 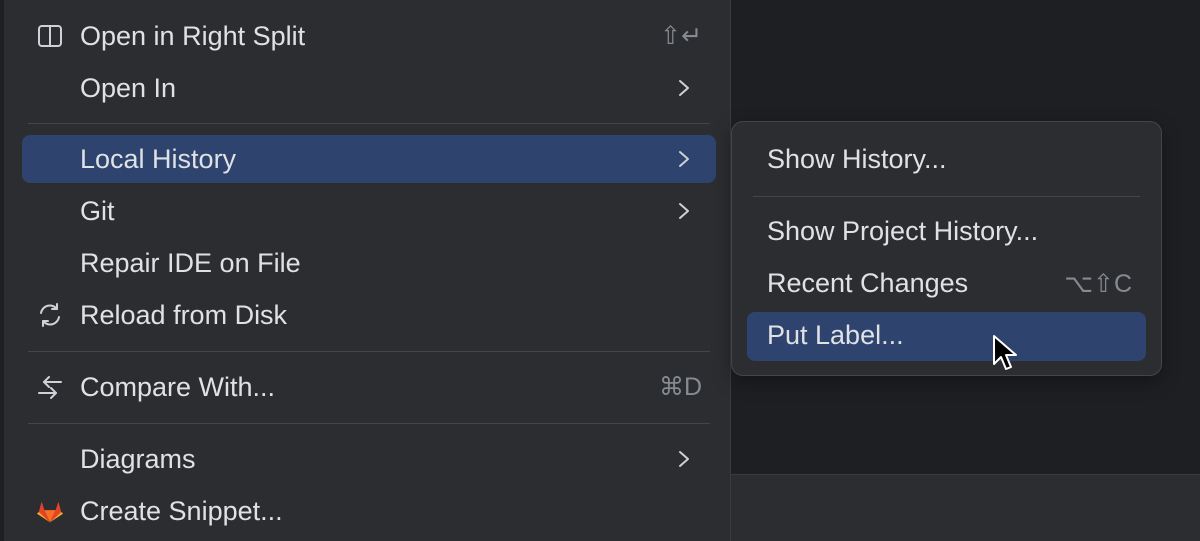 What do you see at coordinates (1098, 284) in the screenshot?
I see `submenu-item-shortcut: ⌥⇧C` at bounding box center [1098, 284].